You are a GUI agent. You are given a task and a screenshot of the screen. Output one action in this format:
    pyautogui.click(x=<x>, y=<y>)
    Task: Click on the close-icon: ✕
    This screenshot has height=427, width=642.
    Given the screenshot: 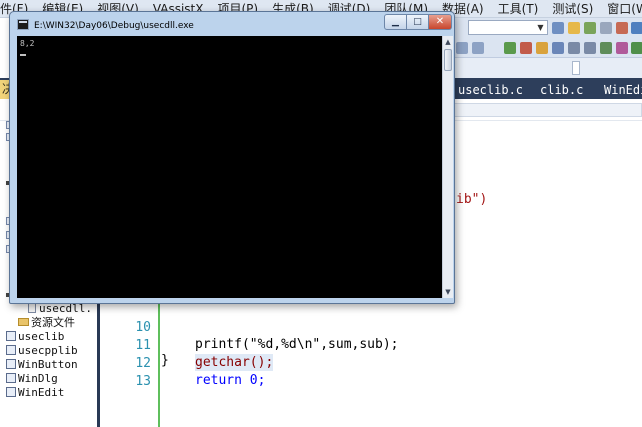 What is the action you would take?
    pyautogui.click(x=440, y=21)
    